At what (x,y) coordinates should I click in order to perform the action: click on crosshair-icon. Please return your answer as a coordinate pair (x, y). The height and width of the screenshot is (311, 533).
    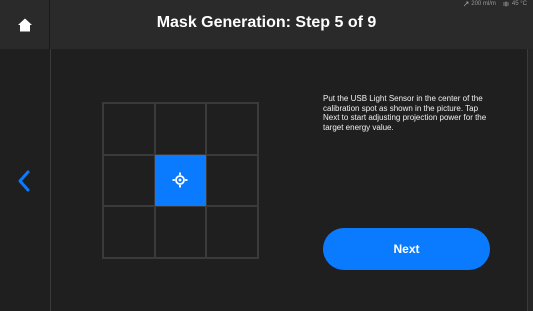
    Looking at the image, I should click on (180, 180).